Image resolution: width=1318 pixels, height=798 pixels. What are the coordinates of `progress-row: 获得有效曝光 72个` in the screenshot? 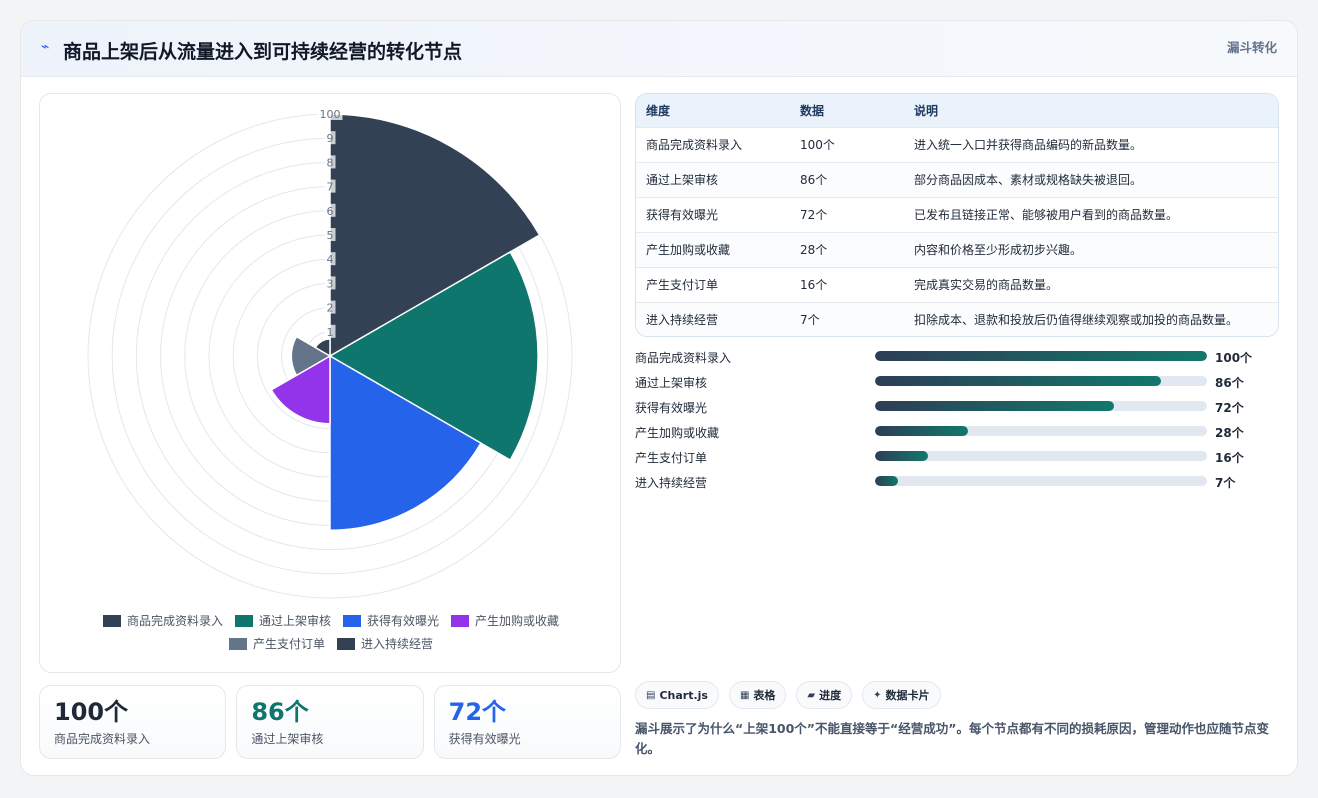 It's located at (957, 409).